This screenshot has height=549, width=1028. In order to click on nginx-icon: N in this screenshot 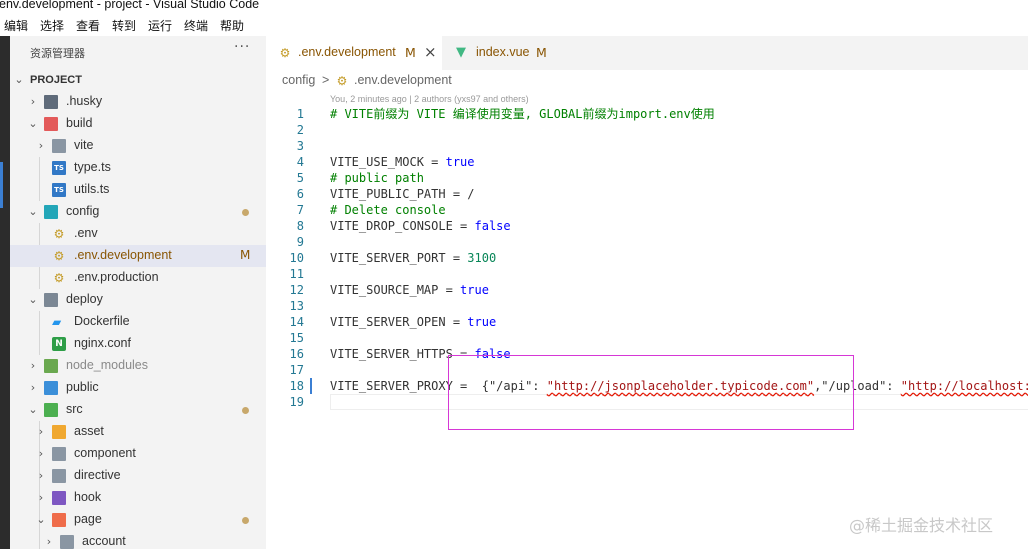, I will do `click(59, 344)`.